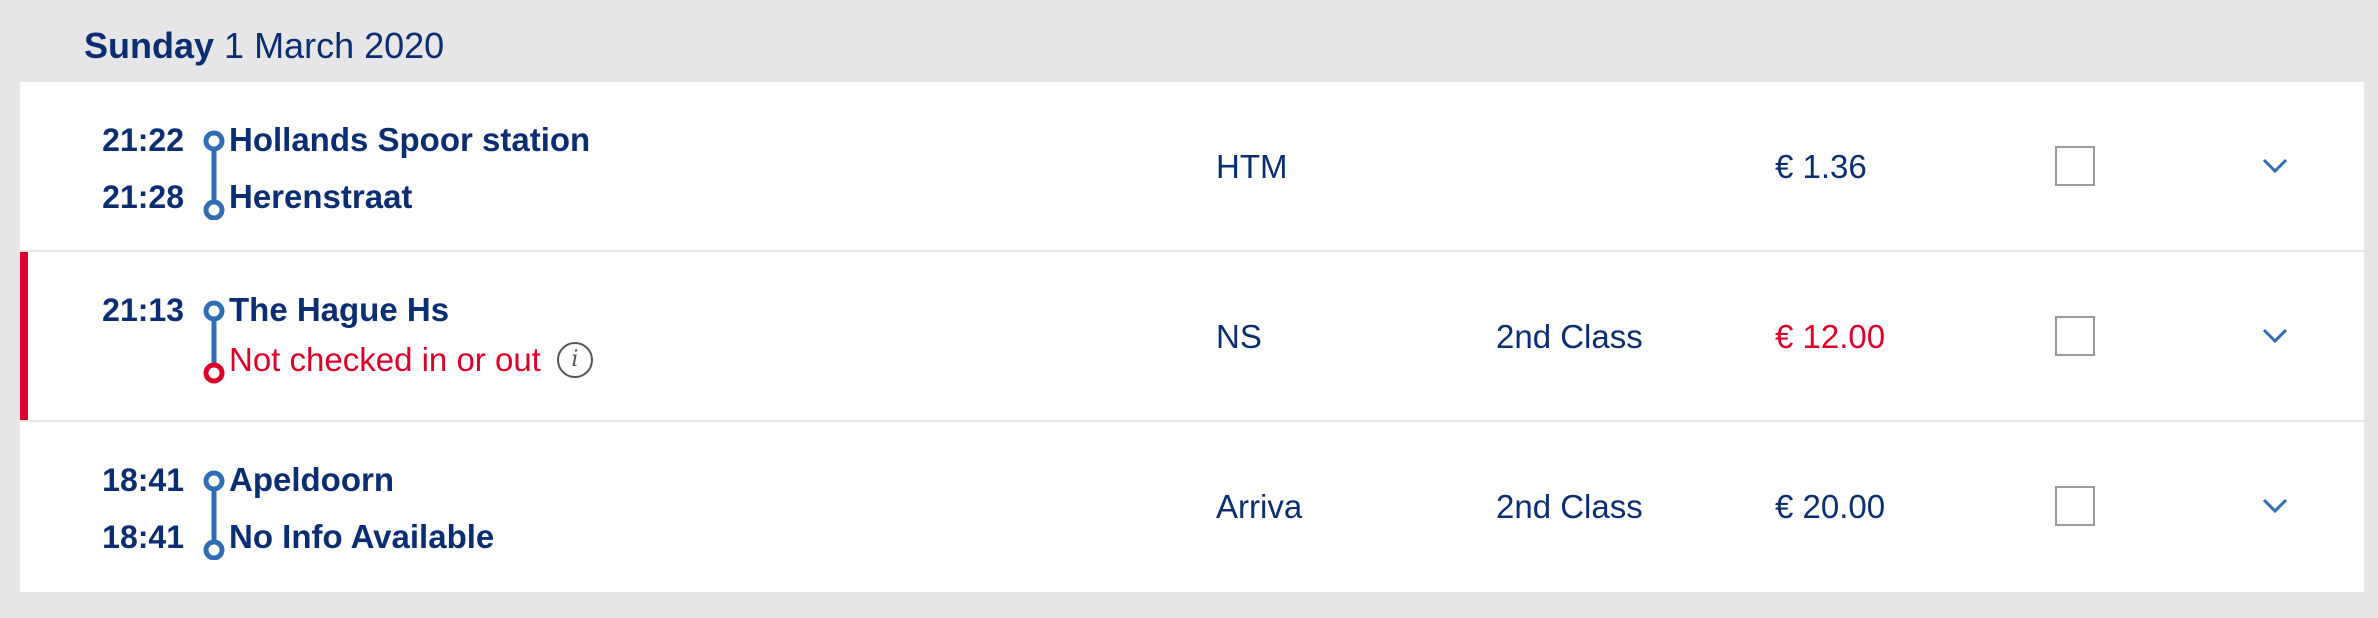 The image size is (2378, 618). I want to click on departure-time: 21:13, so click(143, 310).